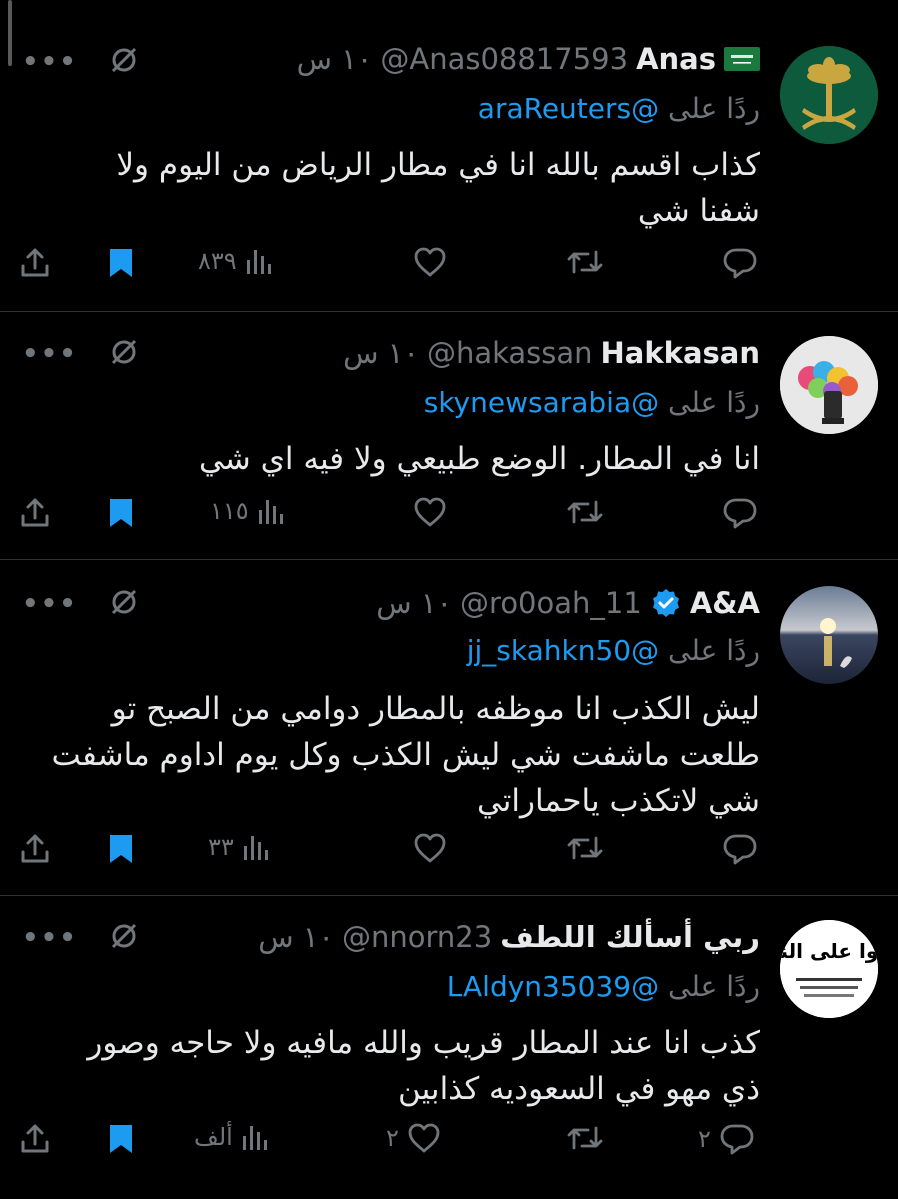 Image resolution: width=898 pixels, height=1199 pixels. I want to click on handle: @nnorn23, so click(417, 937).